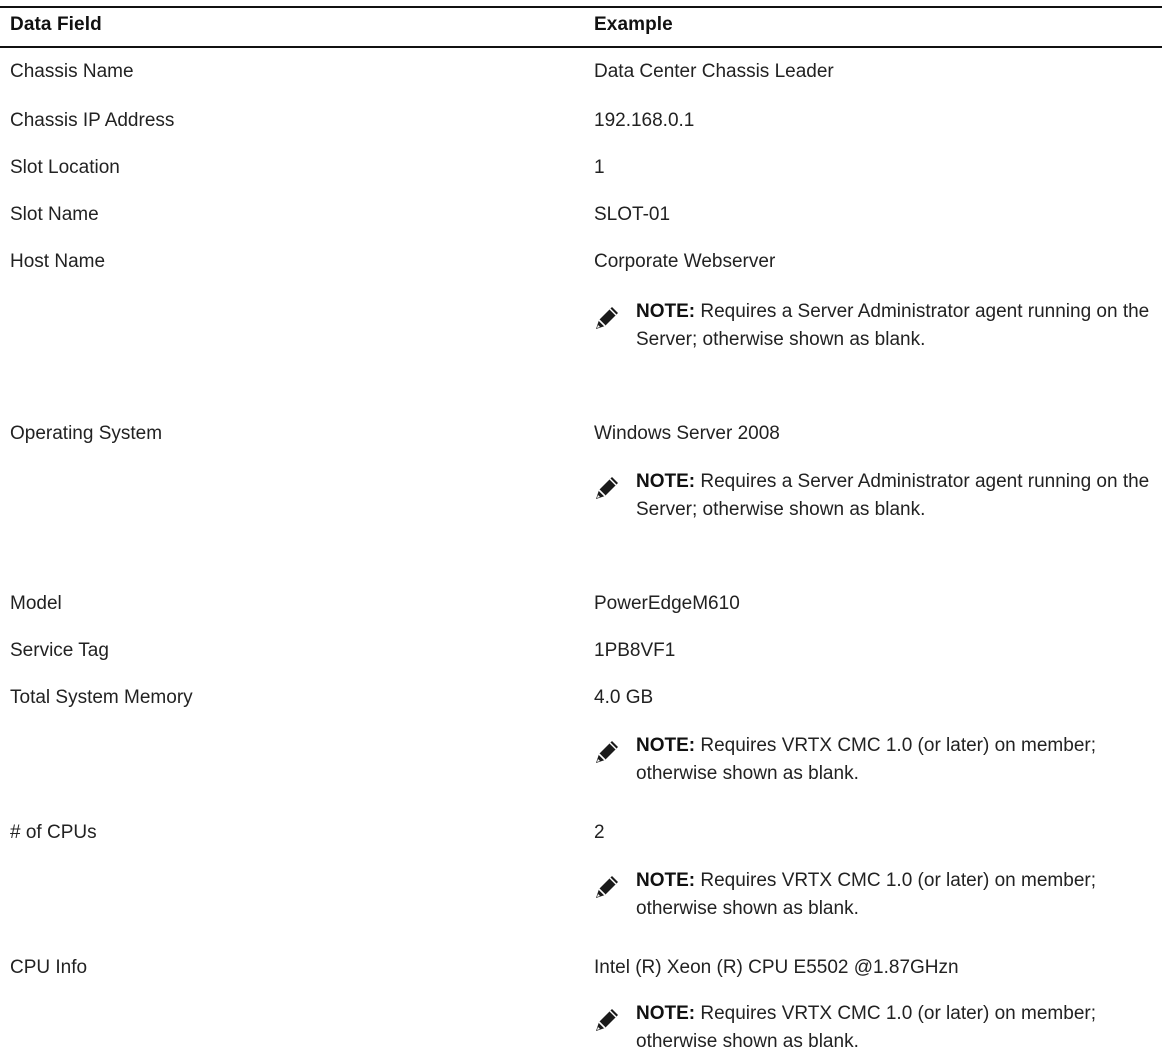  Describe the element at coordinates (59, 650) in the screenshot. I see `table-row-field: Service Tag` at that location.